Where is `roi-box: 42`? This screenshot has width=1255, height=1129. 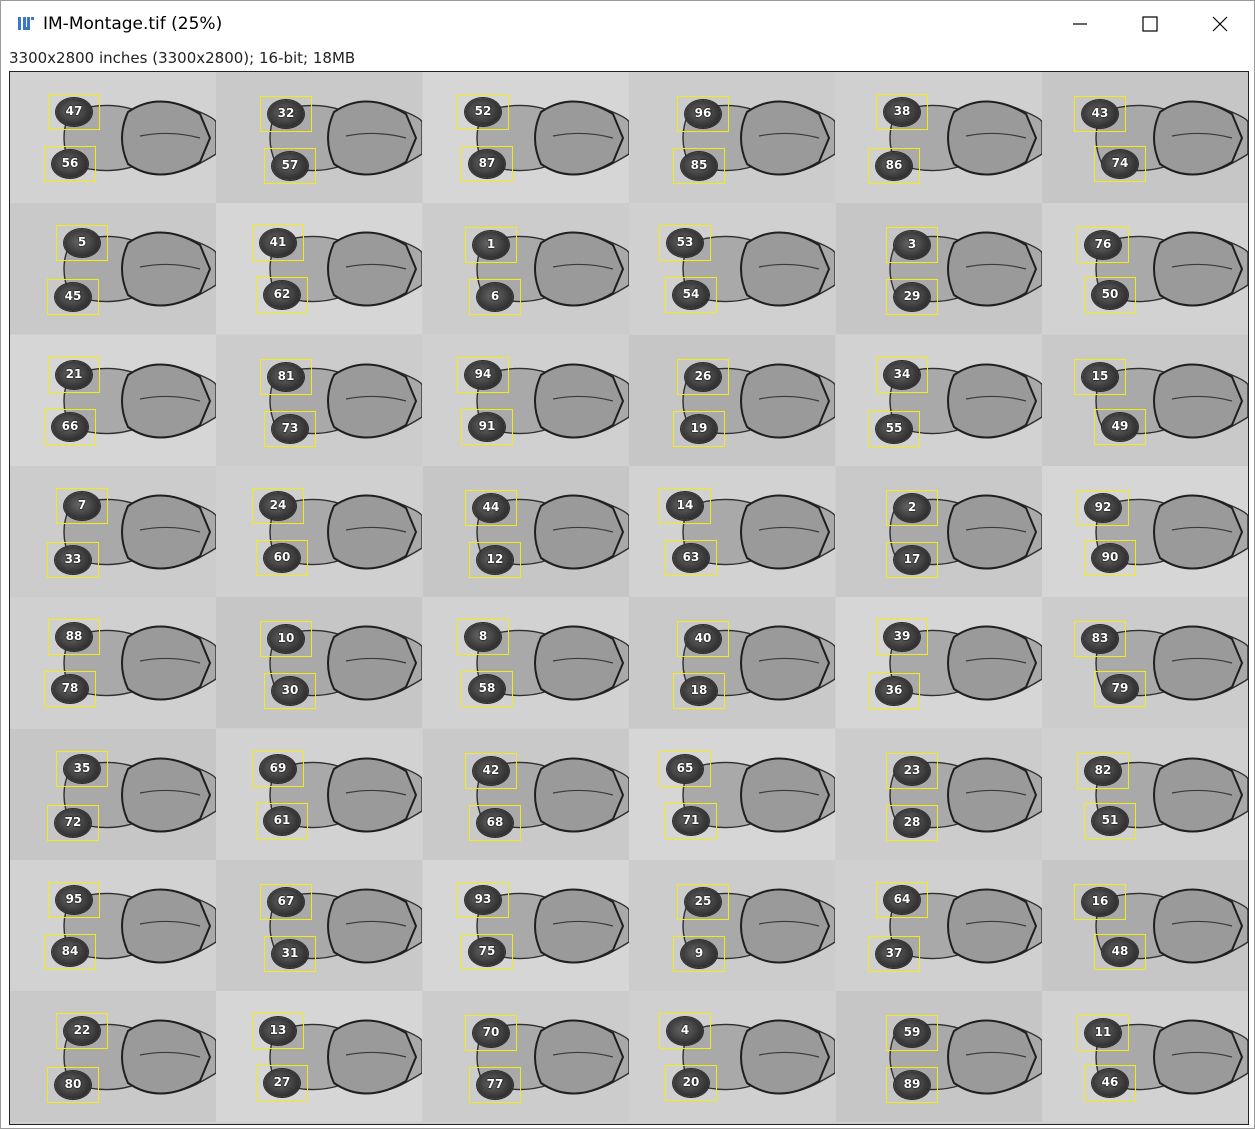 roi-box: 42 is located at coordinates (491, 771).